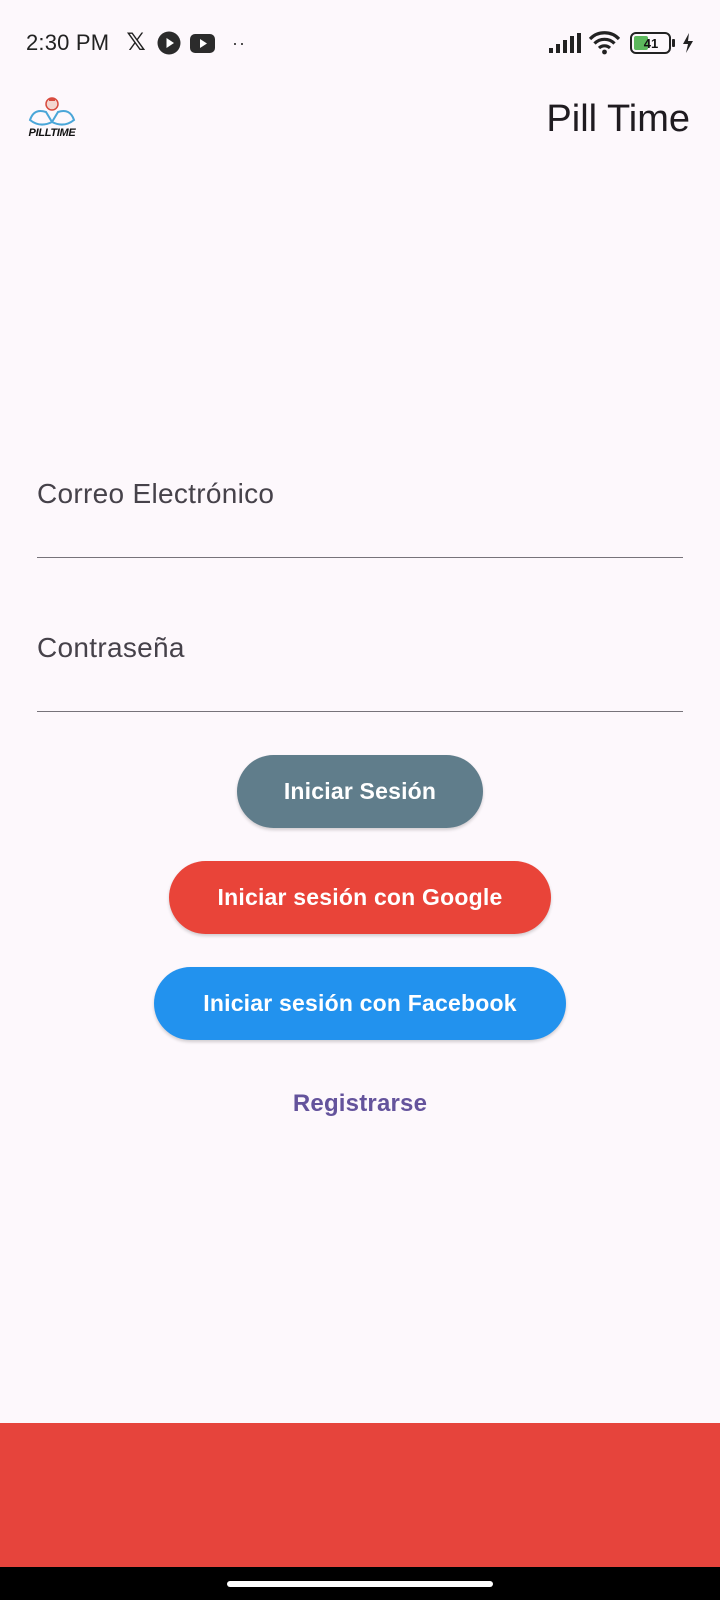  I want to click on charging-icon, so click(688, 43).